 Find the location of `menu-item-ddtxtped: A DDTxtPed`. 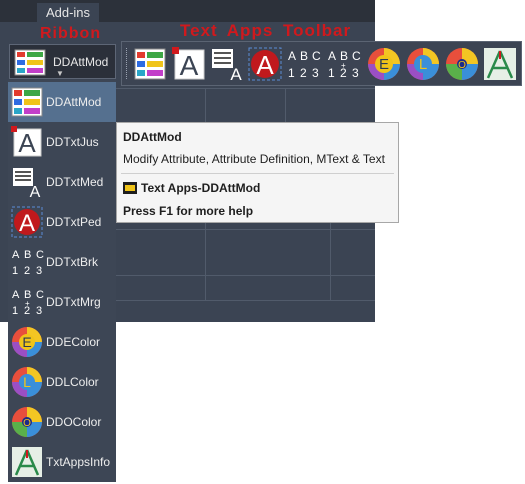

menu-item-ddtxtped: A DDTxtPed is located at coordinates (62, 222).